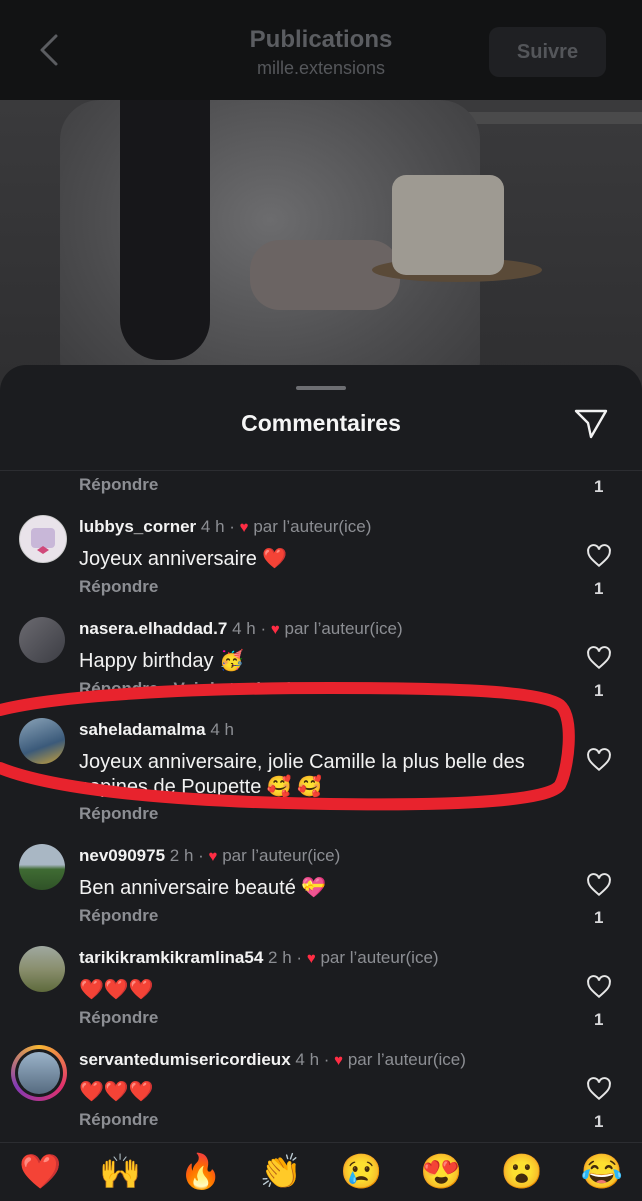 This screenshot has height=1201, width=642. What do you see at coordinates (547, 52) in the screenshot?
I see `follow-button: Suivre` at bounding box center [547, 52].